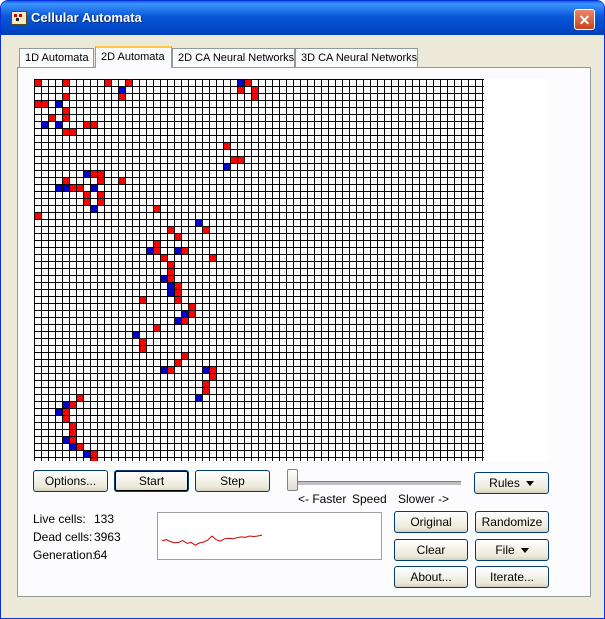  What do you see at coordinates (356, 57) in the screenshot?
I see `tab-3d-ca-neural-networks: 3D CA Neural Networks` at bounding box center [356, 57].